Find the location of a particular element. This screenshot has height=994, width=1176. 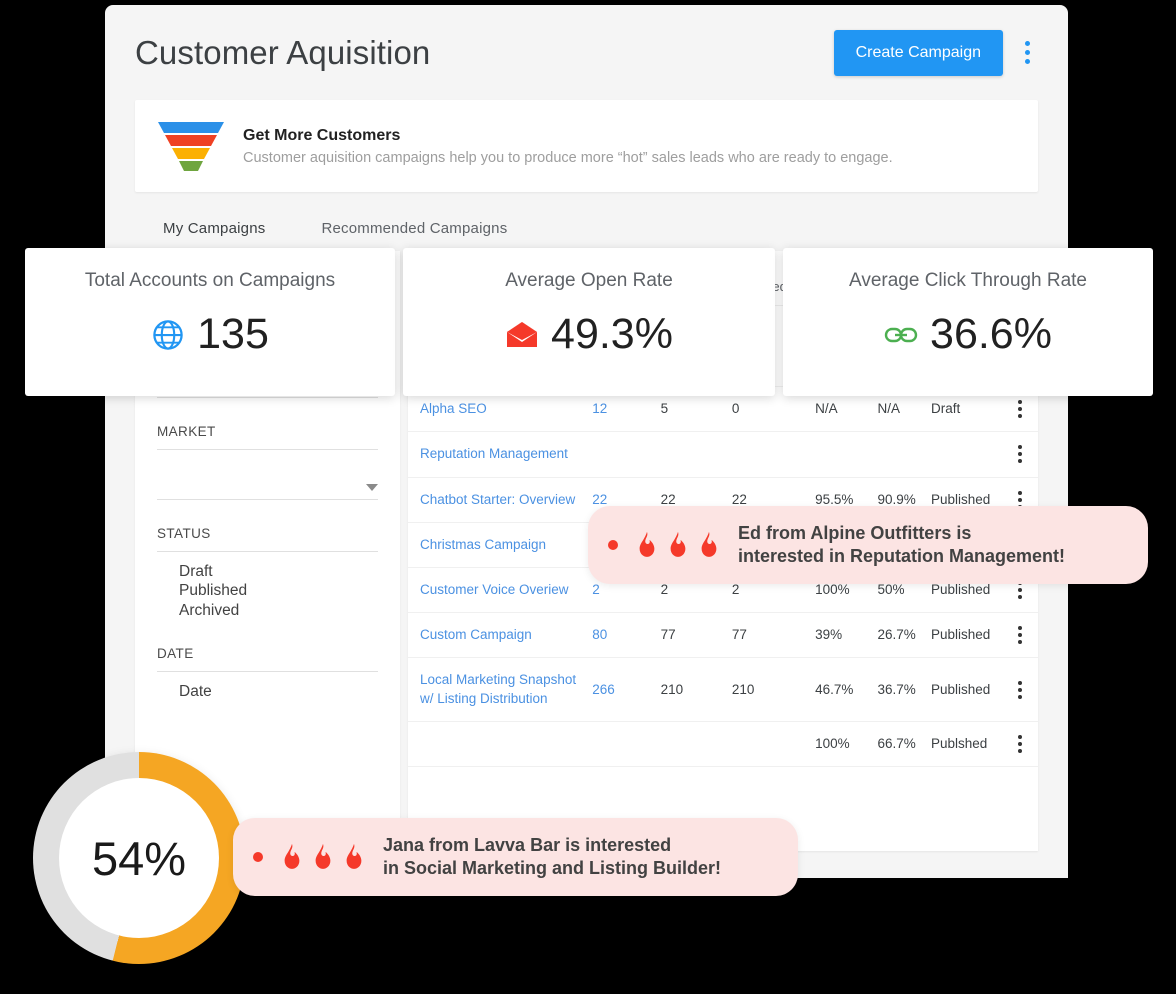

date-label: DATE is located at coordinates (267, 659).